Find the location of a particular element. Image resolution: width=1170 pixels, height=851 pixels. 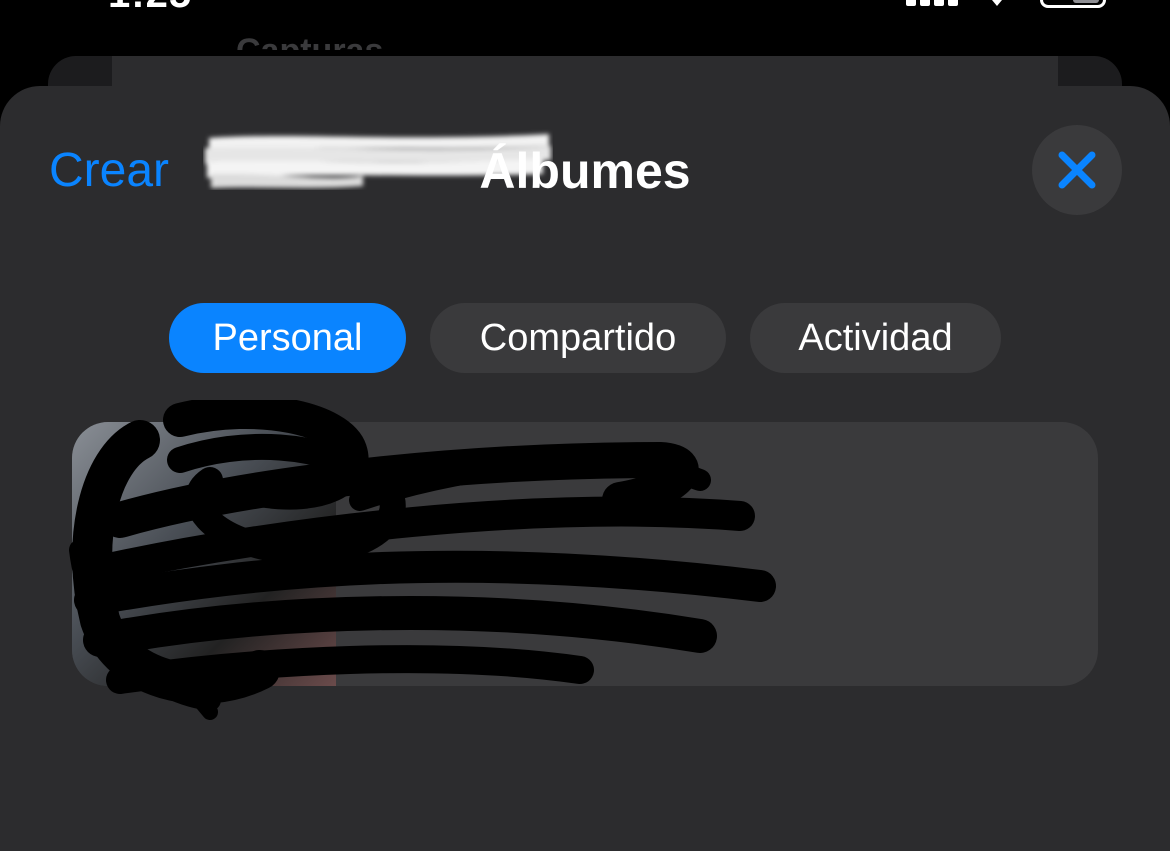

tab-personal: Personal is located at coordinates (287, 338).